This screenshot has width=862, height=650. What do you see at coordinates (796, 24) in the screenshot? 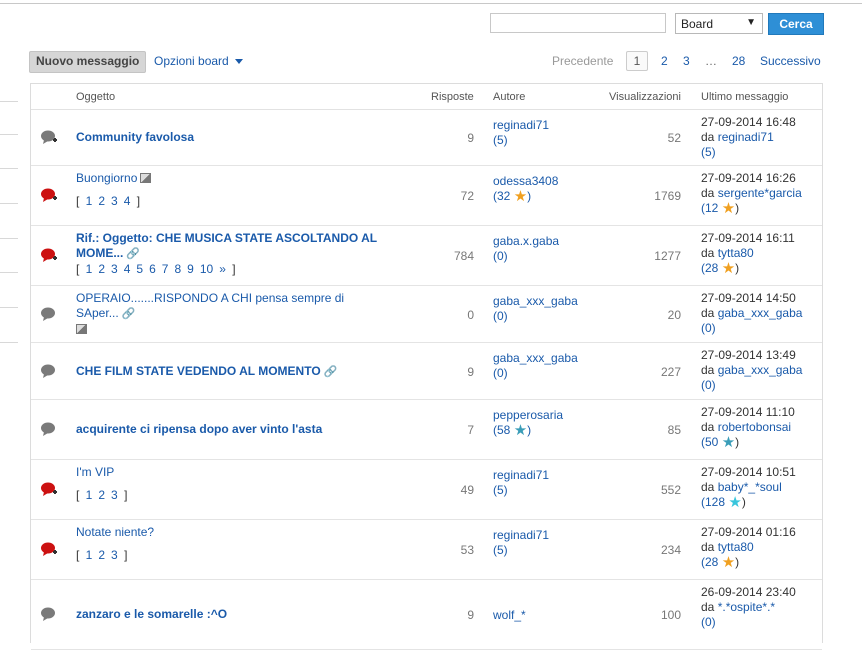
I see `search-button: Cerca` at bounding box center [796, 24].